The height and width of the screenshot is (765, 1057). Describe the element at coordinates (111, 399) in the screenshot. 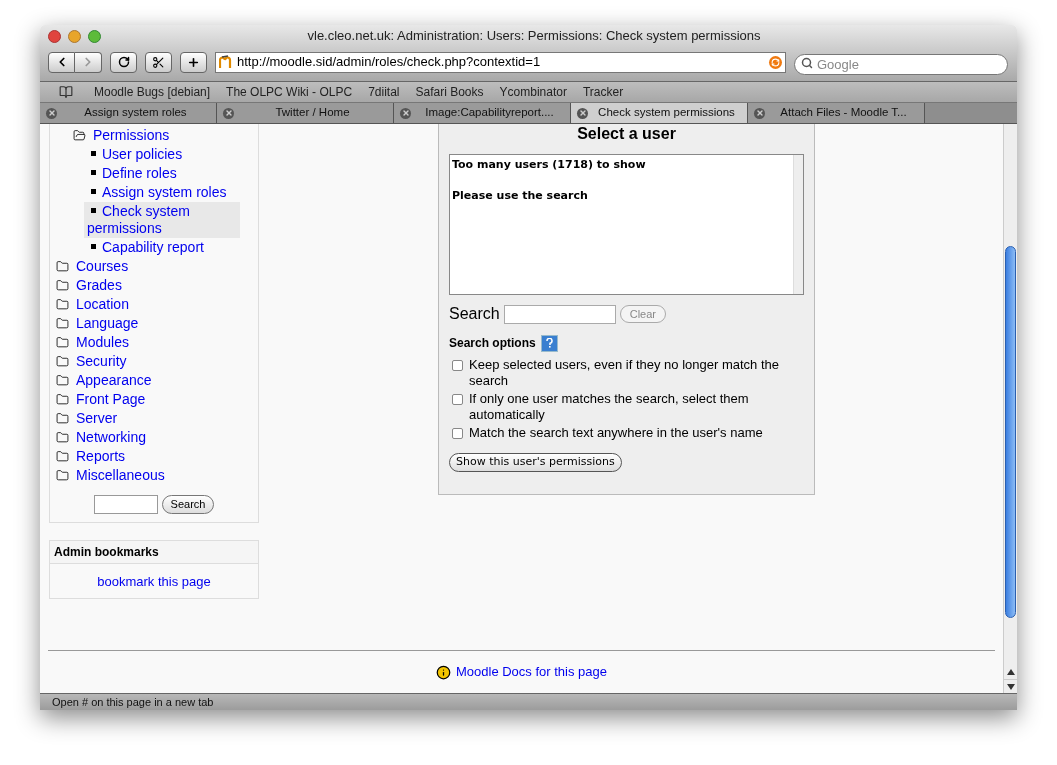

I see `tree-link: Front Page` at that location.